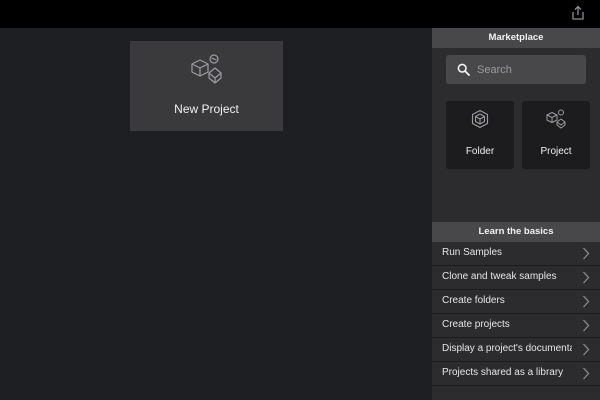  I want to click on card-label: Project, so click(556, 151).